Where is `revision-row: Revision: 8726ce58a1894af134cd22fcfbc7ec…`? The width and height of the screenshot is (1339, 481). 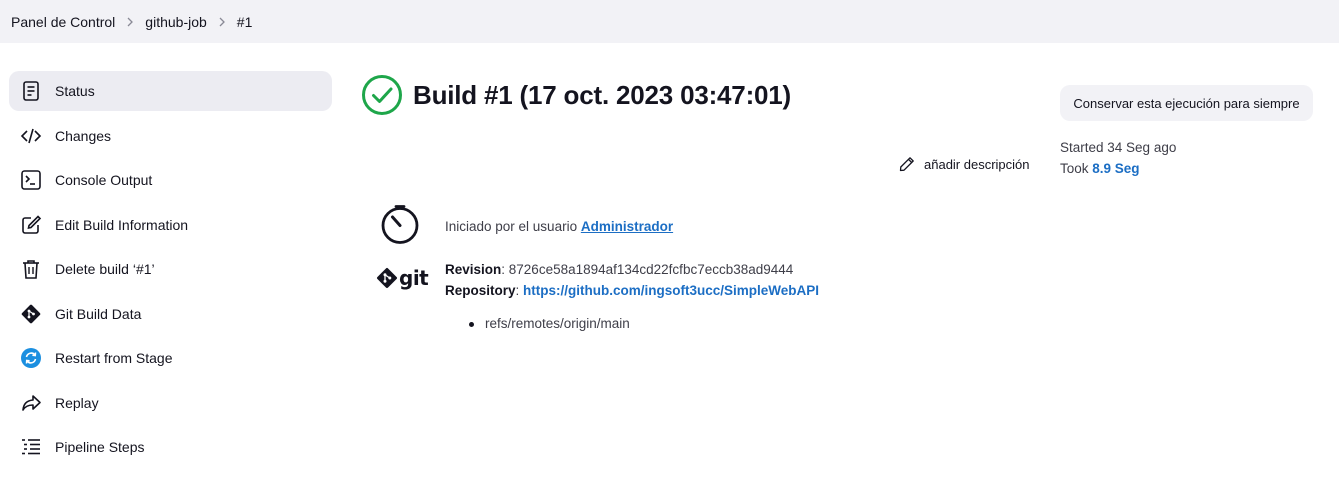 revision-row: Revision: 8726ce58a1894af134cd22fcfbc7ec… is located at coordinates (632, 269).